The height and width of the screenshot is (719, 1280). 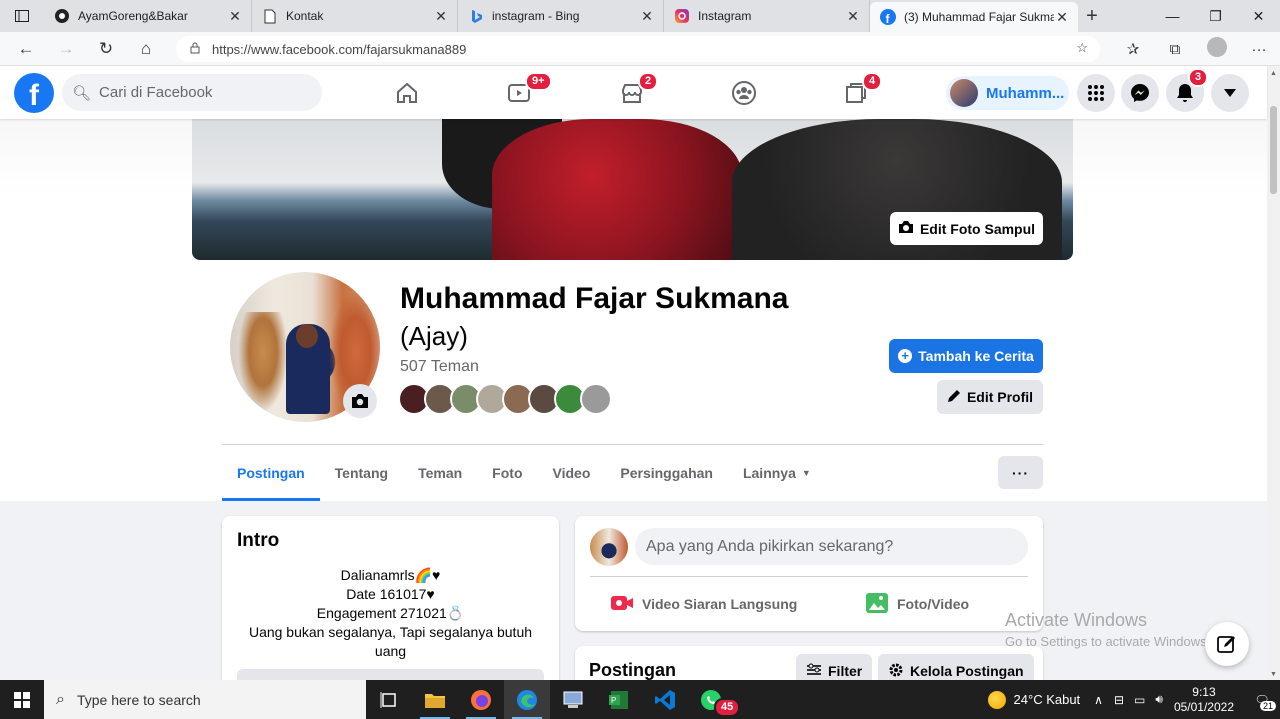 What do you see at coordinates (1175, 49) in the screenshot?
I see `collections-icon: ⧉` at bounding box center [1175, 49].